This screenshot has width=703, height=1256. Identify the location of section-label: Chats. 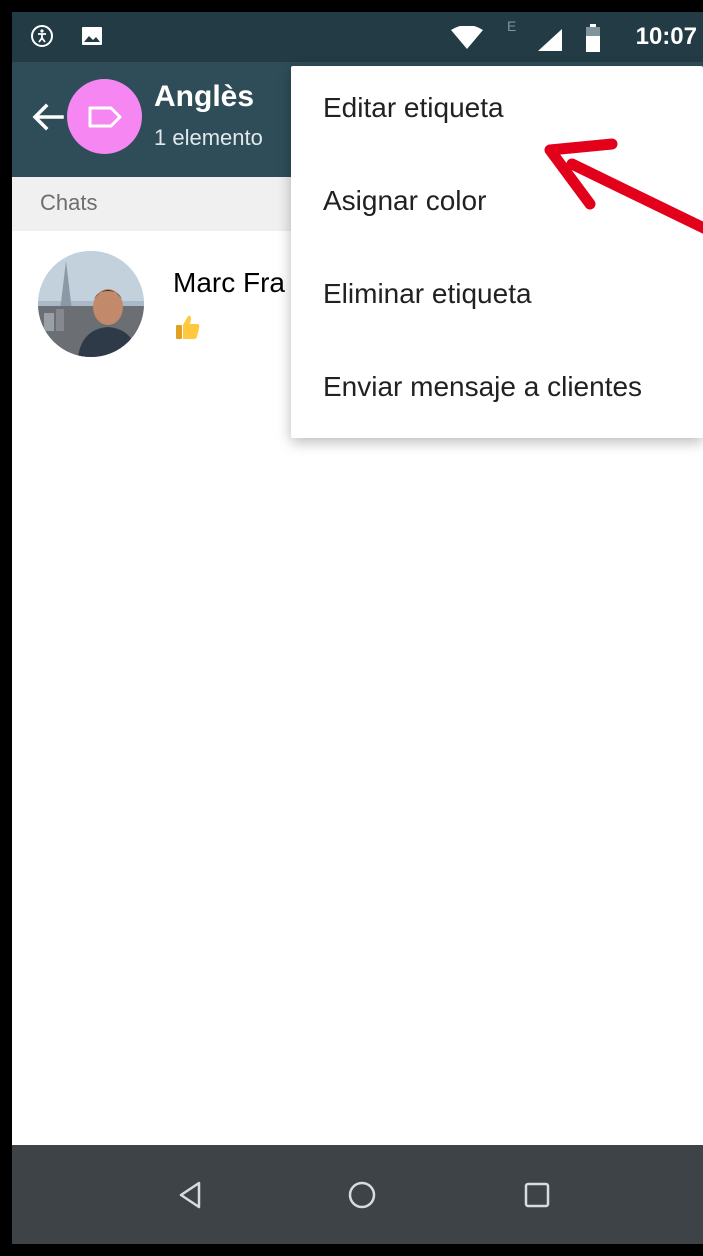
(69, 202).